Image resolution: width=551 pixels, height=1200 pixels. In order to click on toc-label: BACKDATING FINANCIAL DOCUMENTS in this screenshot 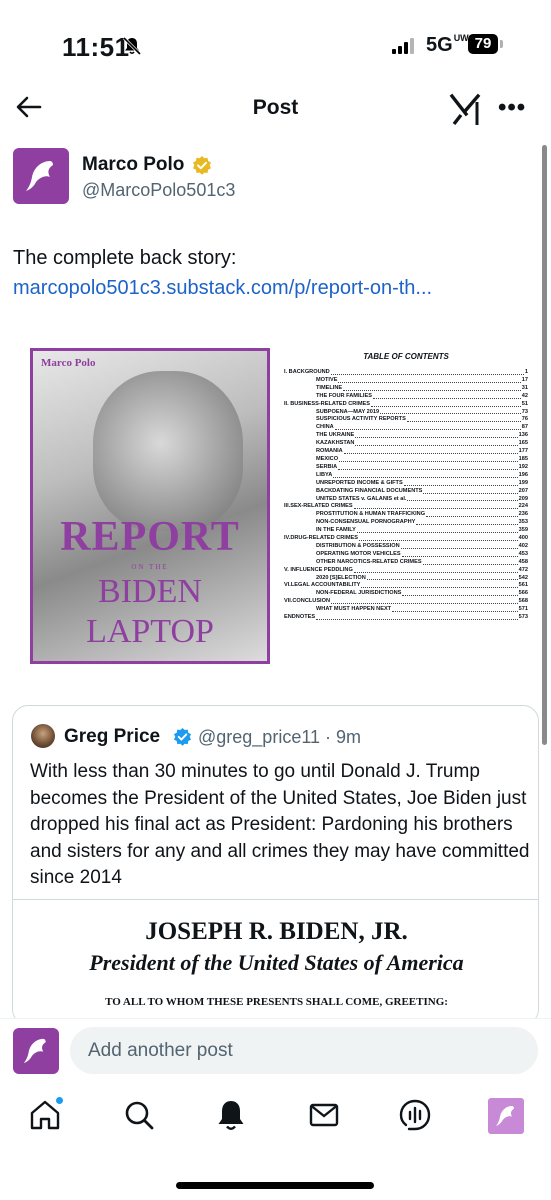, I will do `click(369, 490)`.